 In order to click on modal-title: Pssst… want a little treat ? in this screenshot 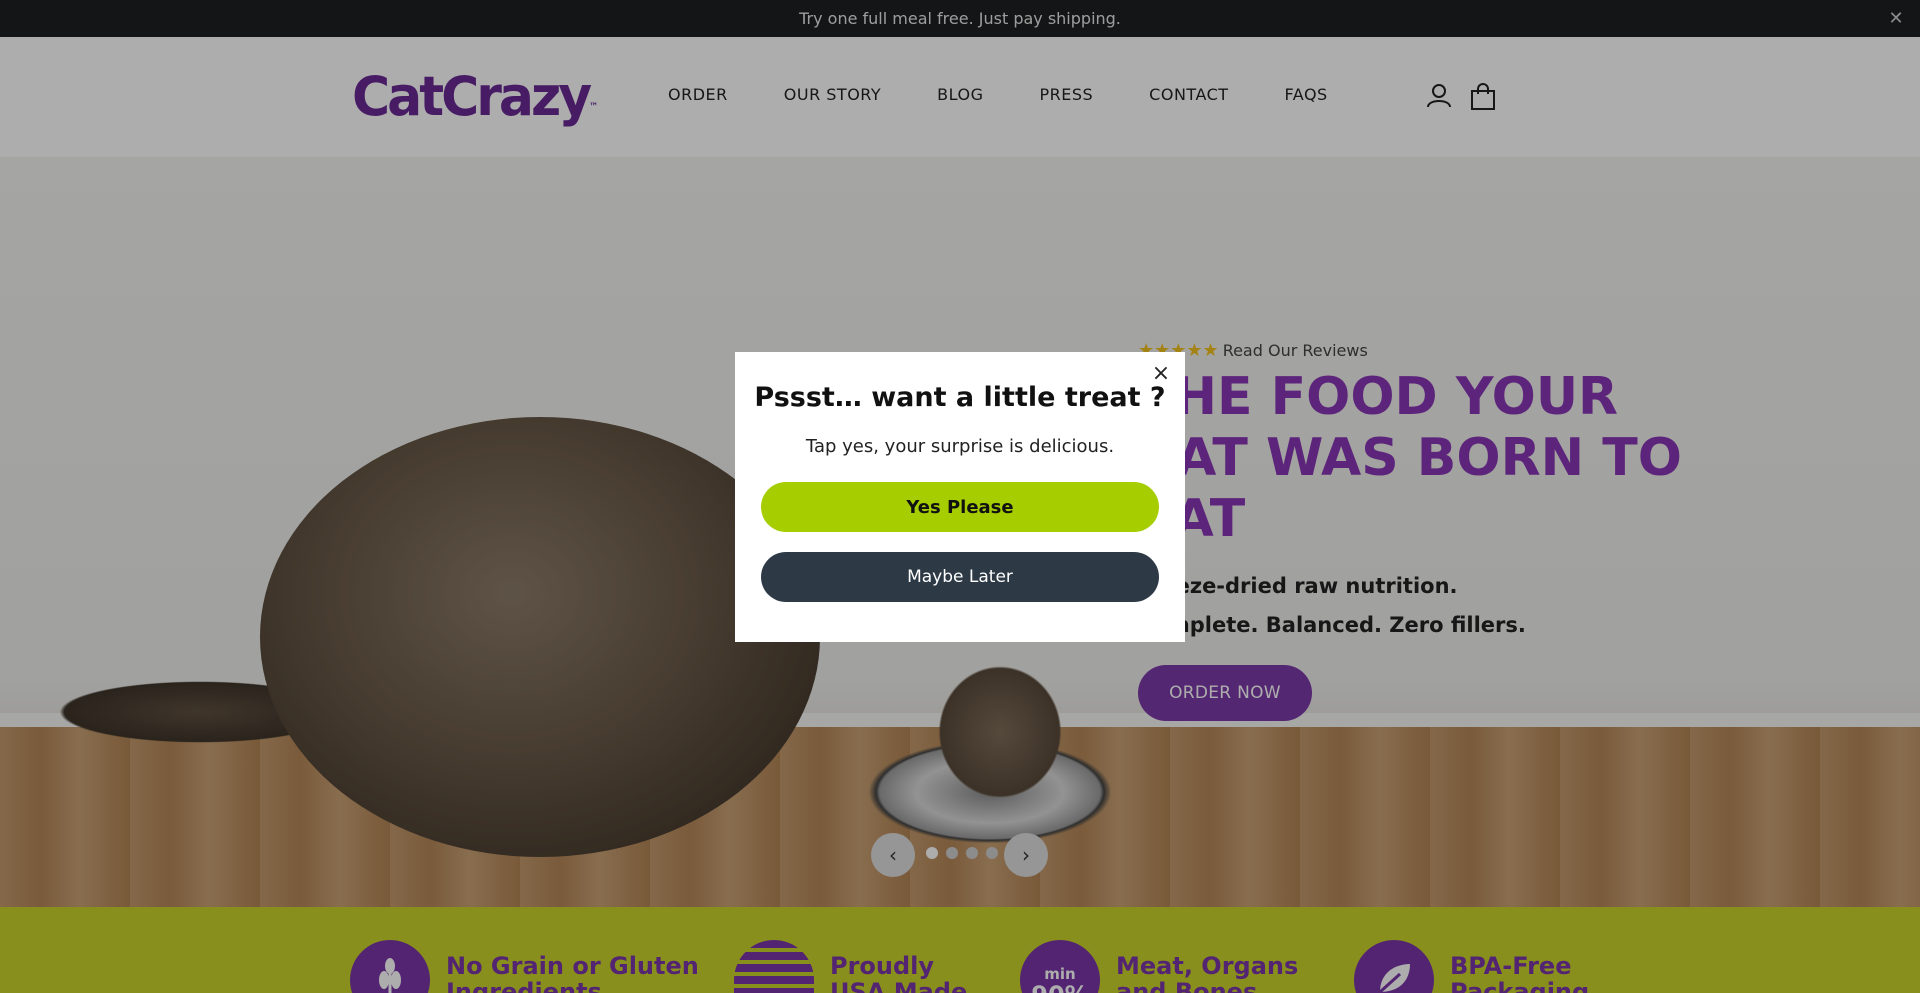, I will do `click(960, 397)`.